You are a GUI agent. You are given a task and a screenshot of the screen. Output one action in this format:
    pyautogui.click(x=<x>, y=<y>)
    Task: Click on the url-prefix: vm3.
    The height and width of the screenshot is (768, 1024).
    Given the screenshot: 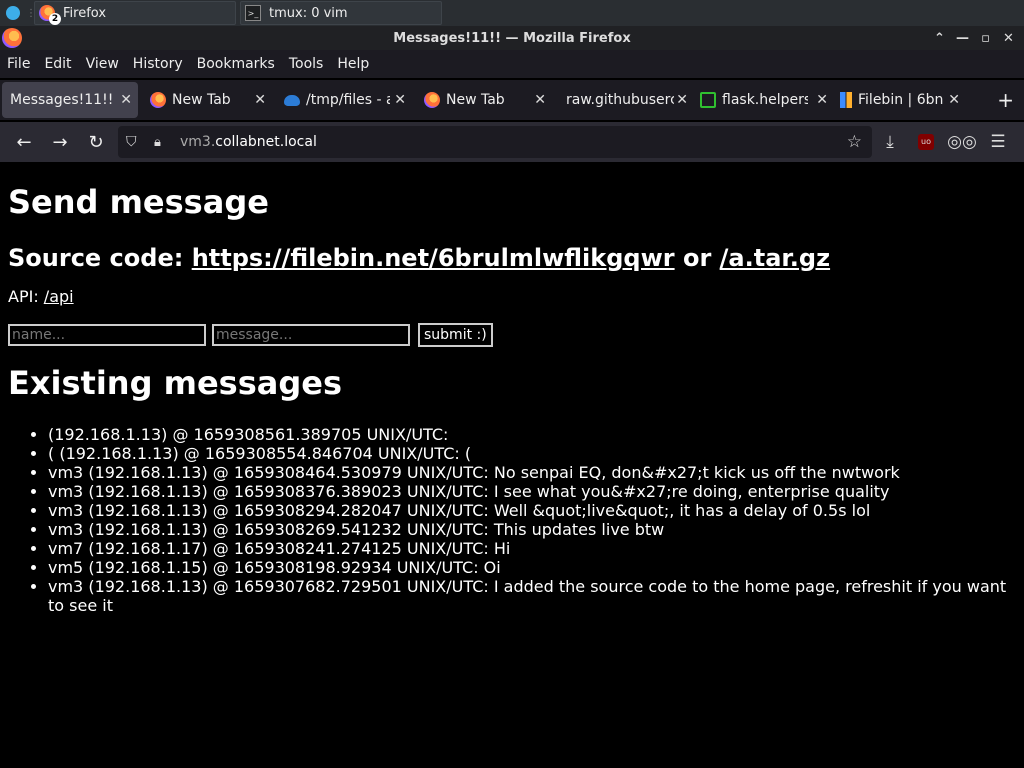 What is the action you would take?
    pyautogui.click(x=198, y=142)
    